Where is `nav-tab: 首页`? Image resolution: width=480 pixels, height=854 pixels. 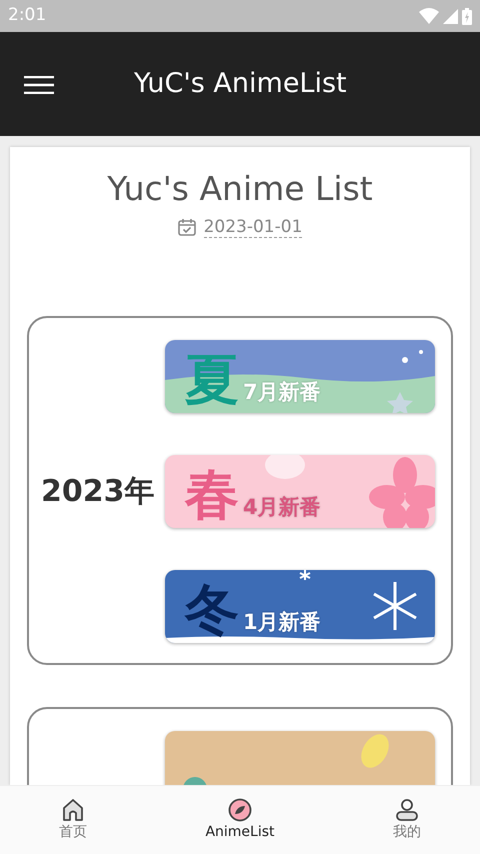 nav-tab: 首页 is located at coordinates (73, 820).